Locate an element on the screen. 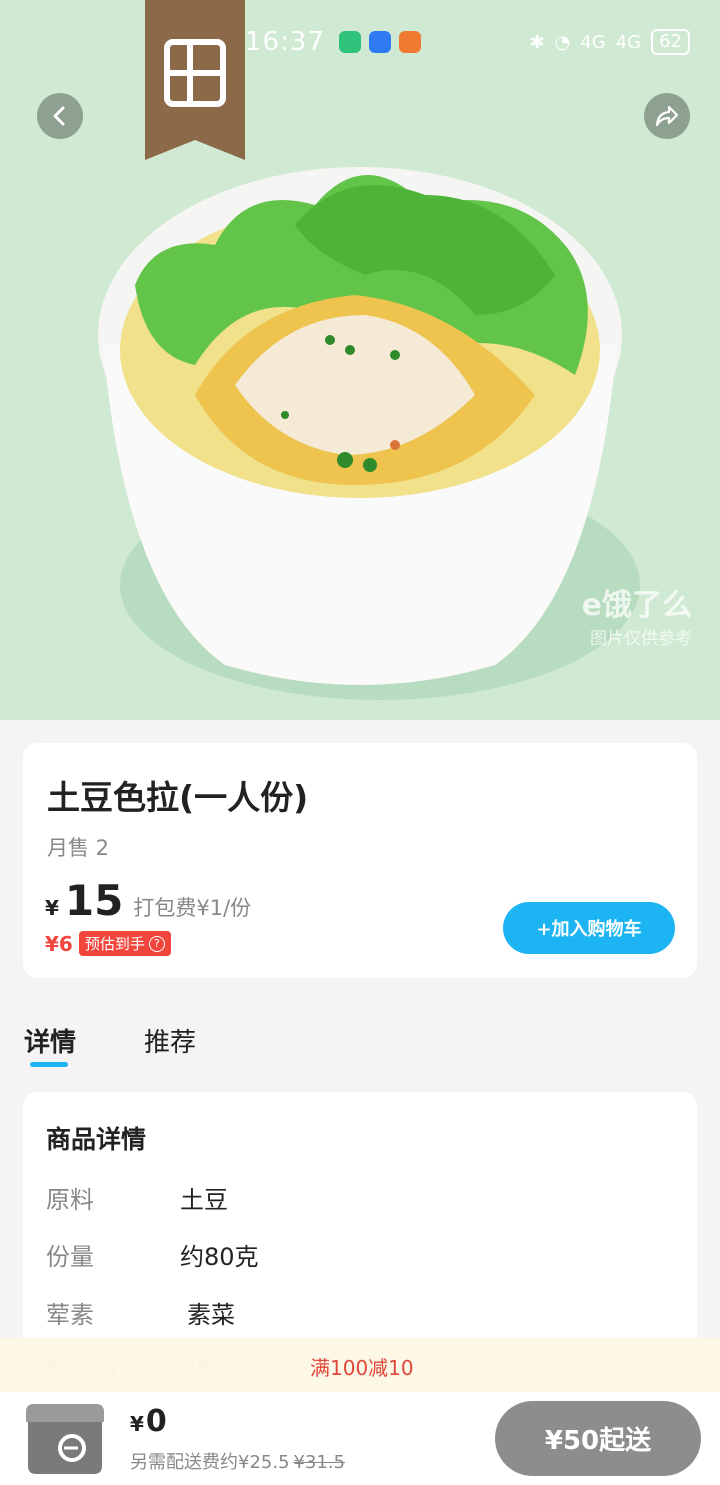 The width and height of the screenshot is (720, 1485). estimated-label: 预估到手 is located at coordinates (114, 944).